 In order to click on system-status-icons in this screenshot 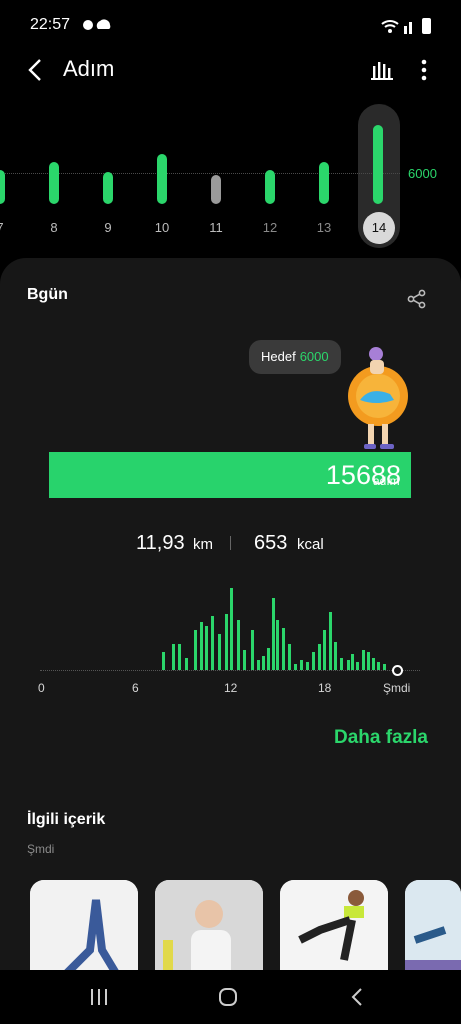, I will do `click(406, 26)`.